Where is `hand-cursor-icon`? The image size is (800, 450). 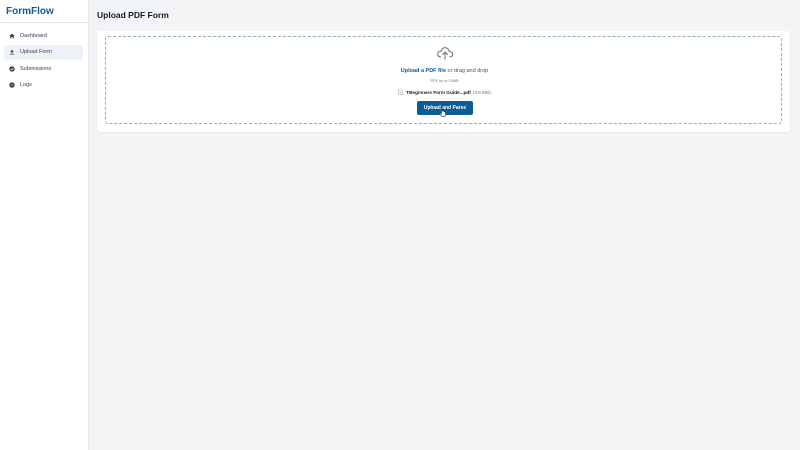 hand-cursor-icon is located at coordinates (442, 112).